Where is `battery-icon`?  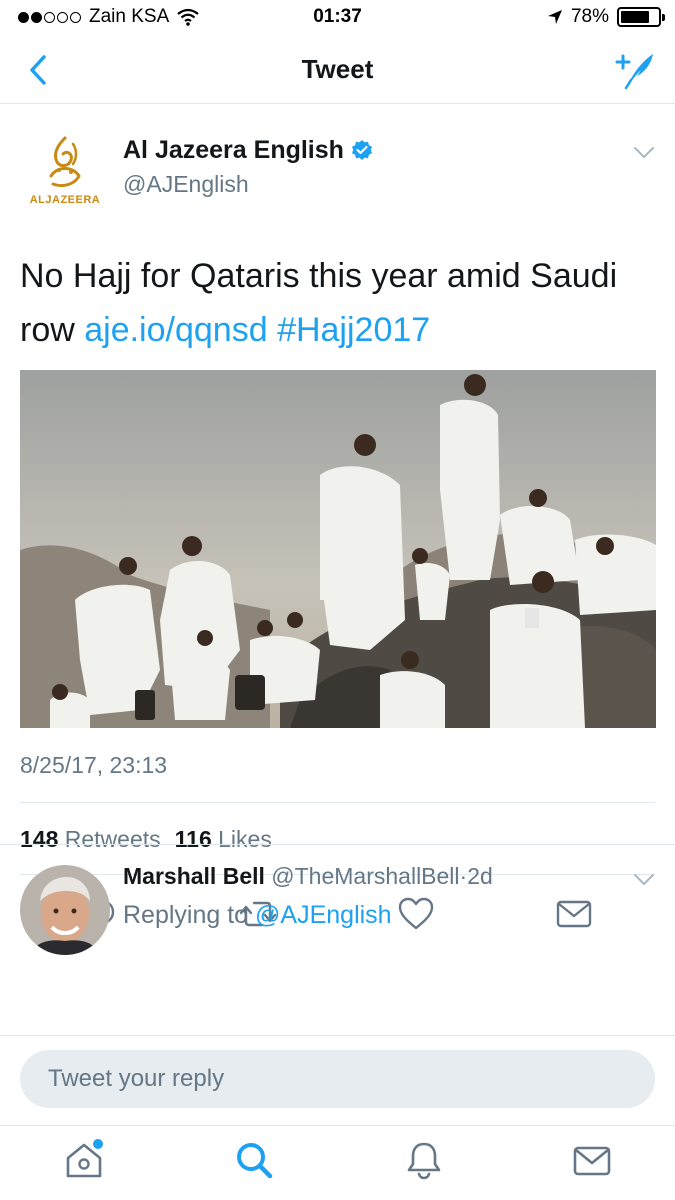 battery-icon is located at coordinates (641, 17).